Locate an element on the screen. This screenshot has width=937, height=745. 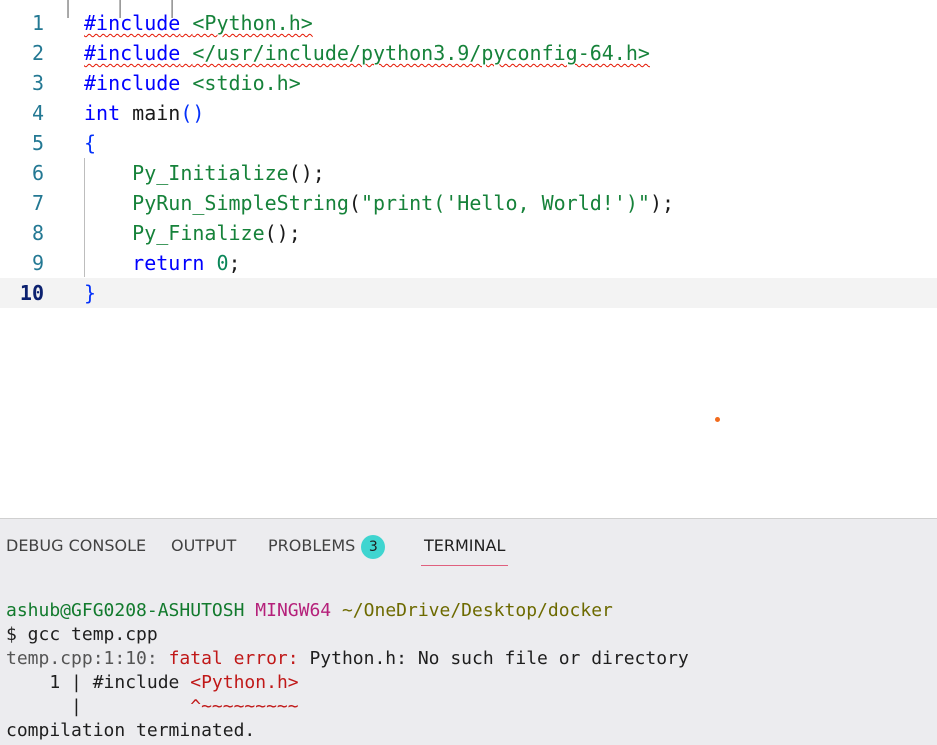
code-token: return is located at coordinates (168, 263).